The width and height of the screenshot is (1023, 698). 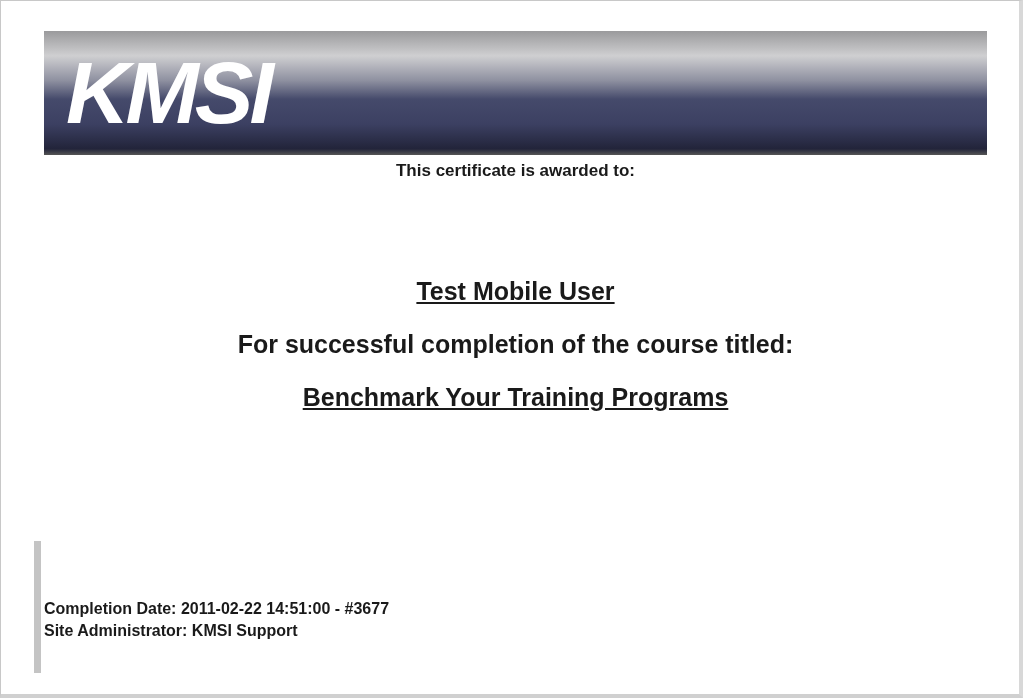 I want to click on recipient-name: Test Mobile User, so click(x=515, y=291).